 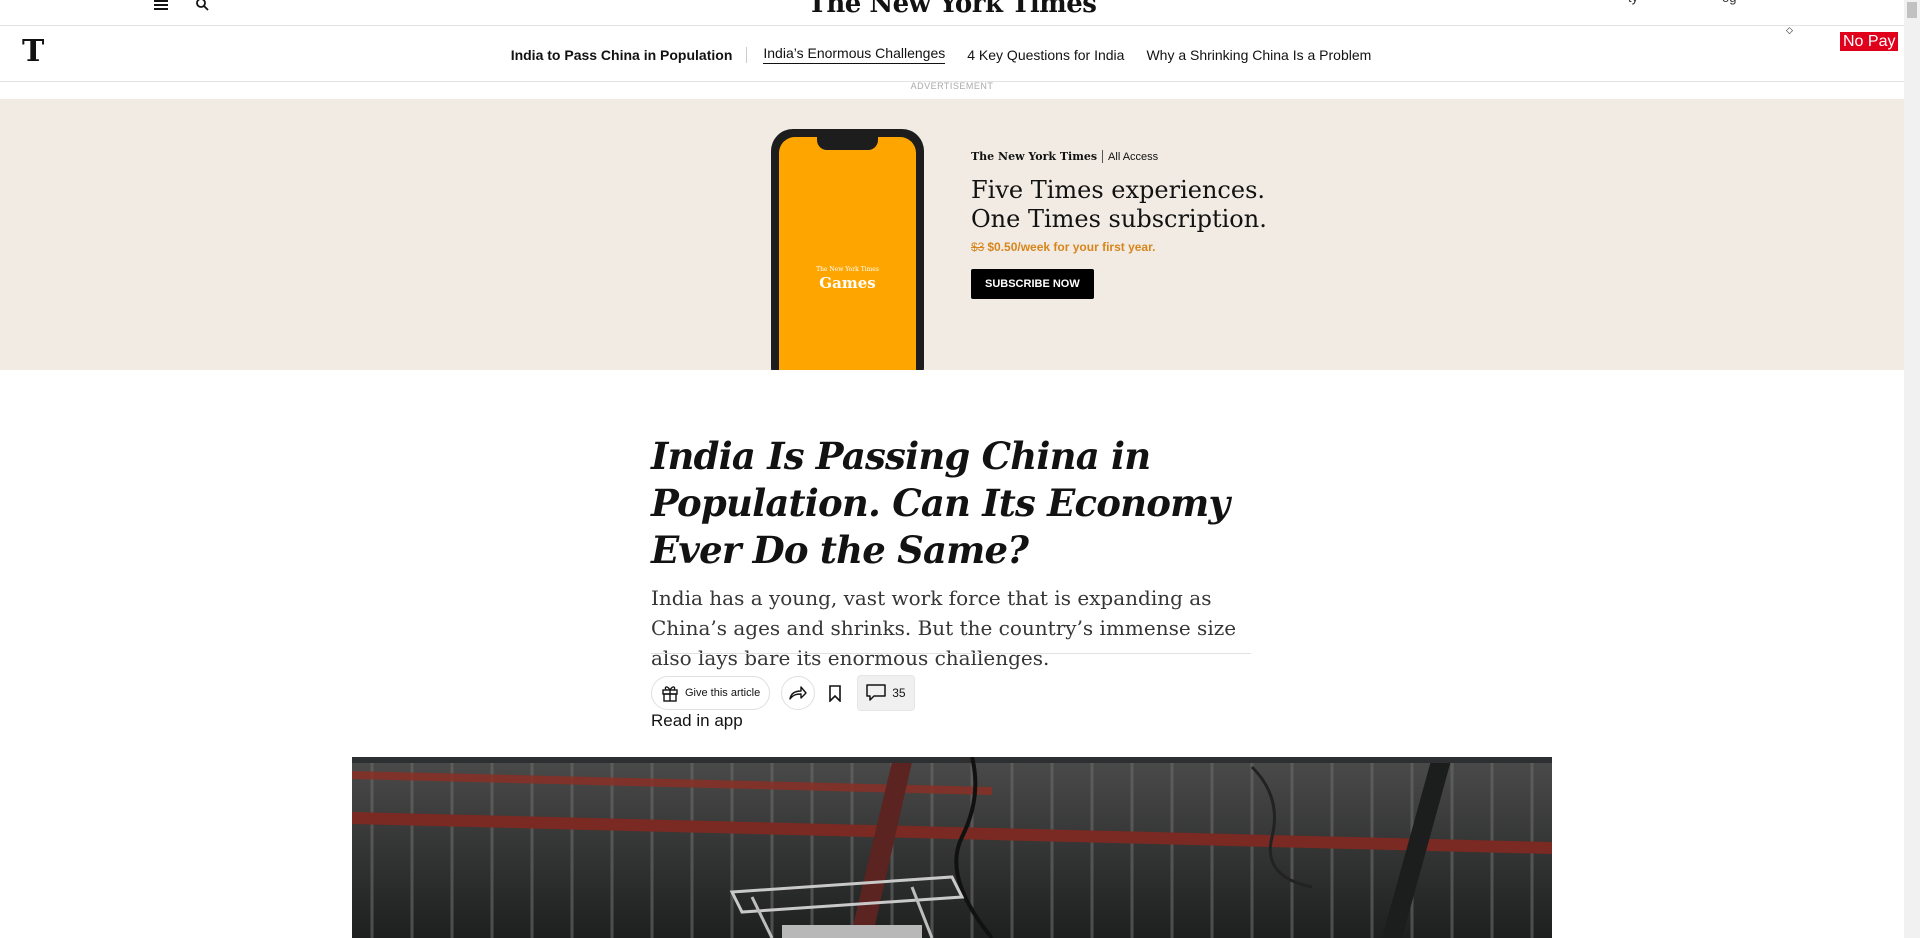 I want to click on gift-icon, so click(x=670, y=693).